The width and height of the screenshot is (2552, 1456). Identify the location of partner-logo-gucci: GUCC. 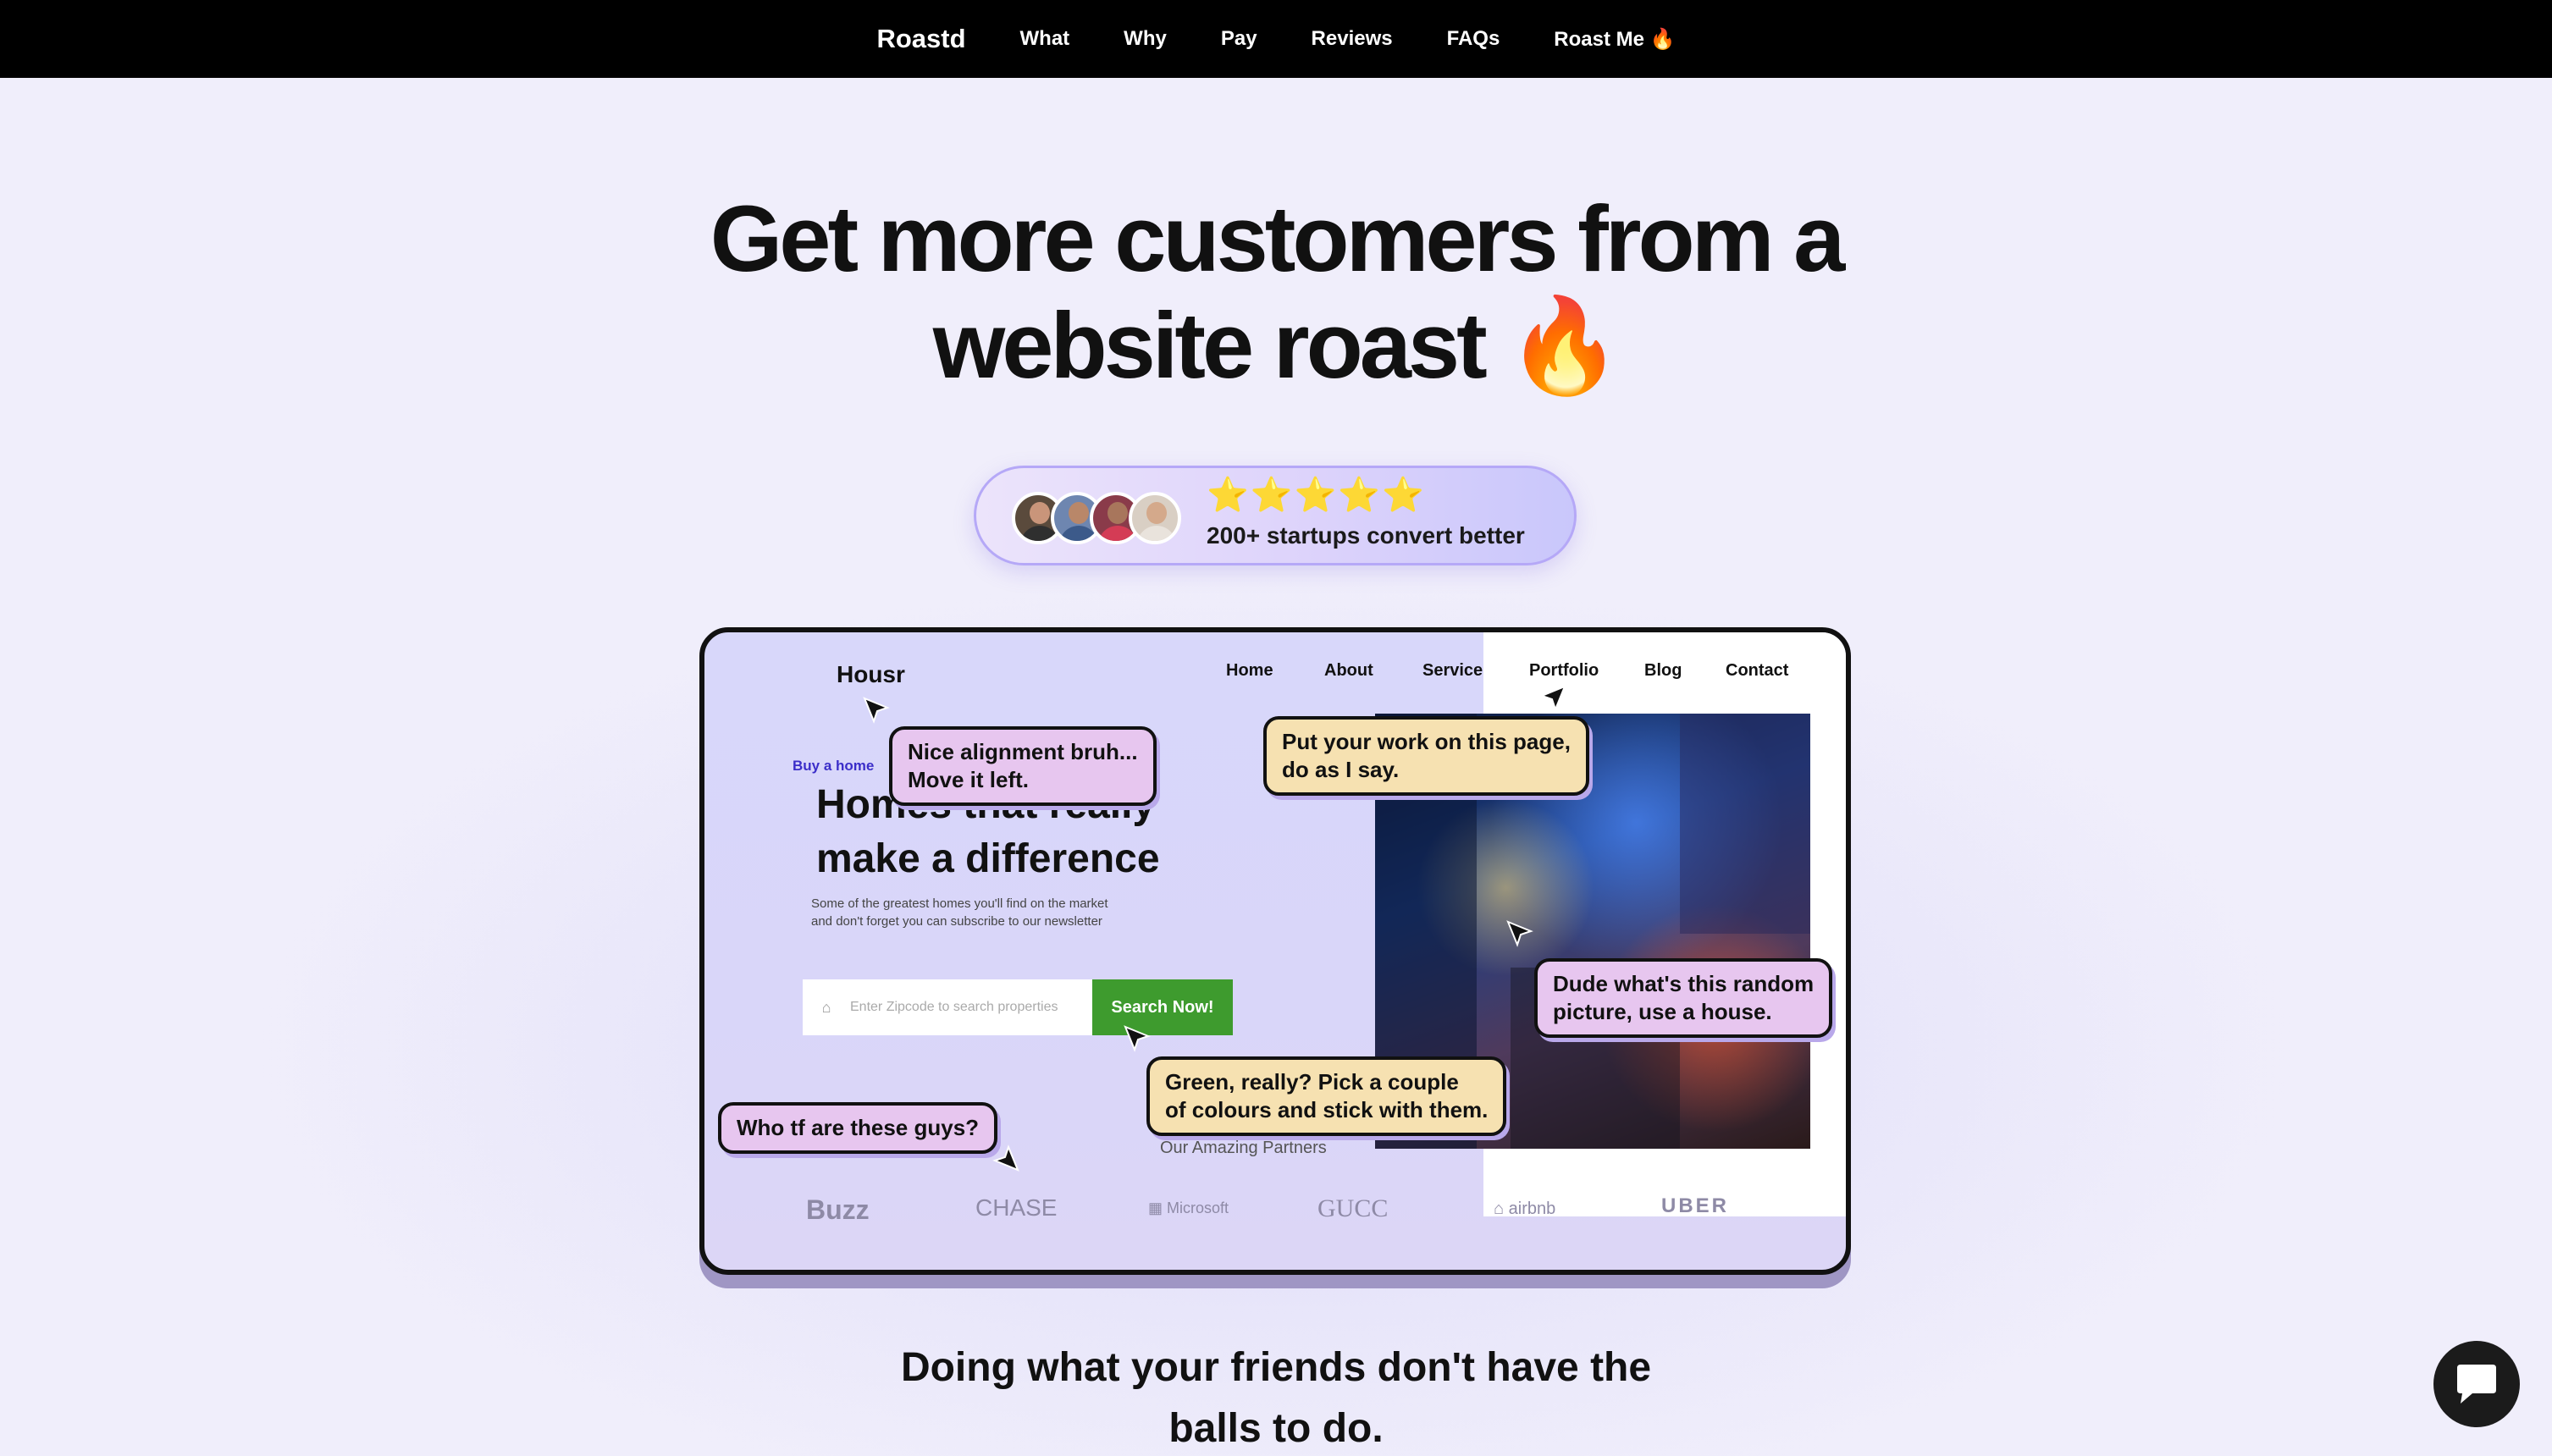
(1353, 1208).